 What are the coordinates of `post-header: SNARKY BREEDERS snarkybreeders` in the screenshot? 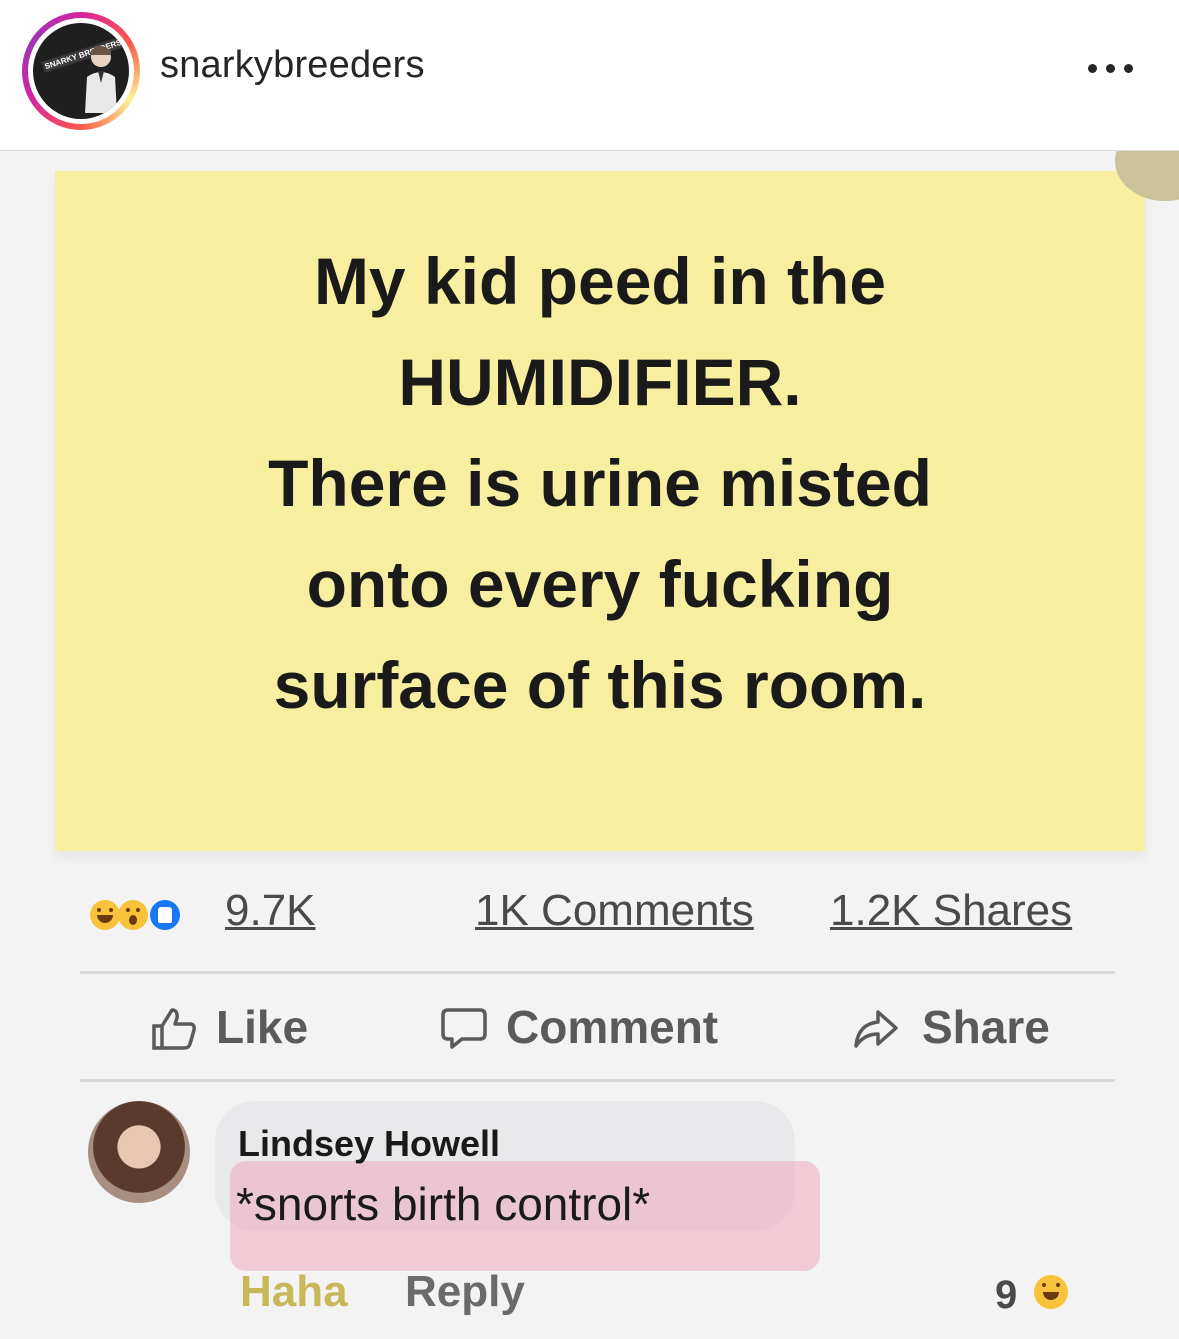 It's located at (589, 75).